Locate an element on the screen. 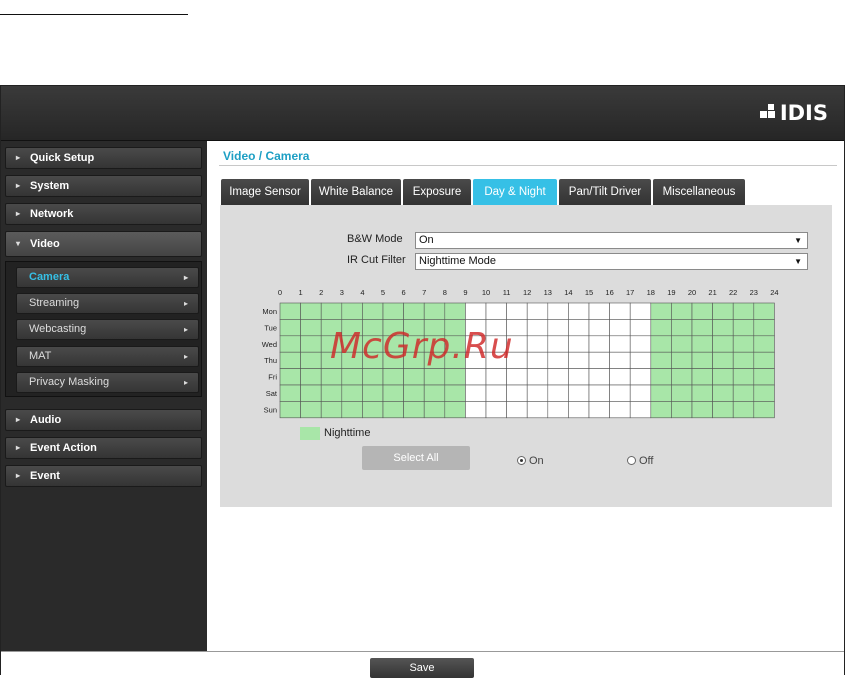 This screenshot has height=678, width=846. submenu-item-camera: Camera ▸ is located at coordinates (107, 277).